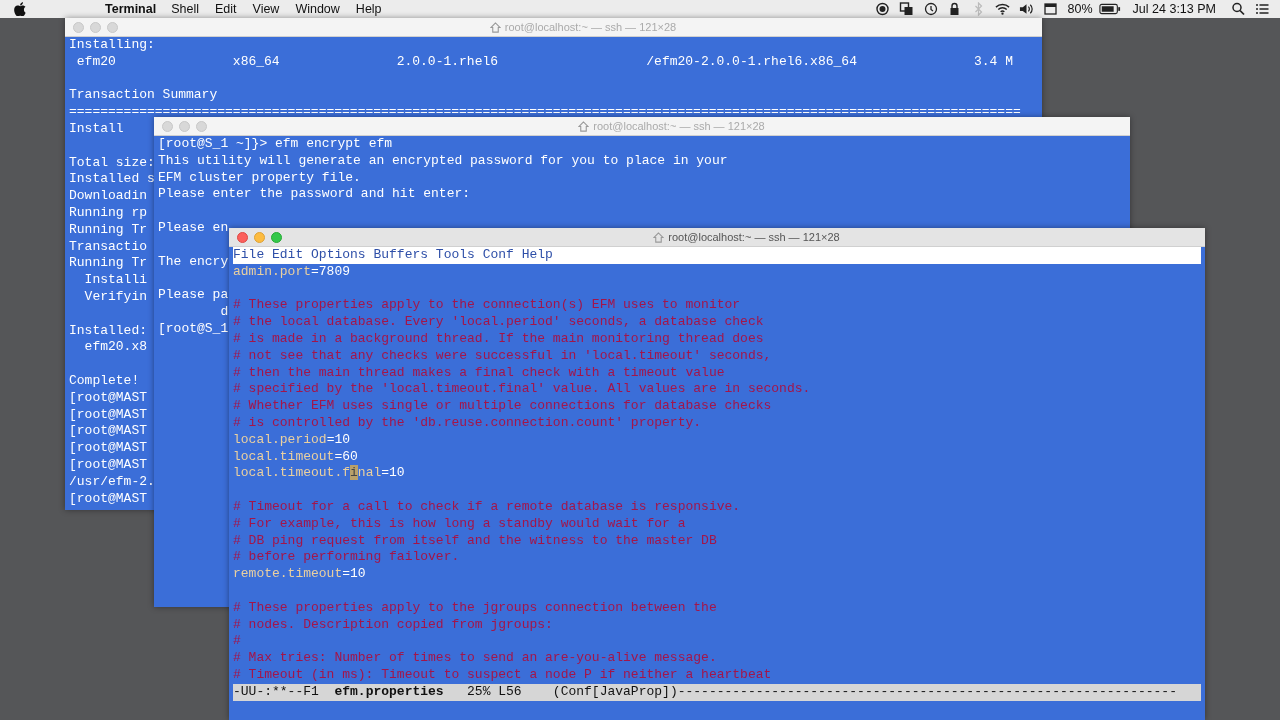 The height and width of the screenshot is (720, 1280). Describe the element at coordinates (131, 9) in the screenshot. I see `app-menu: Terminal` at that location.